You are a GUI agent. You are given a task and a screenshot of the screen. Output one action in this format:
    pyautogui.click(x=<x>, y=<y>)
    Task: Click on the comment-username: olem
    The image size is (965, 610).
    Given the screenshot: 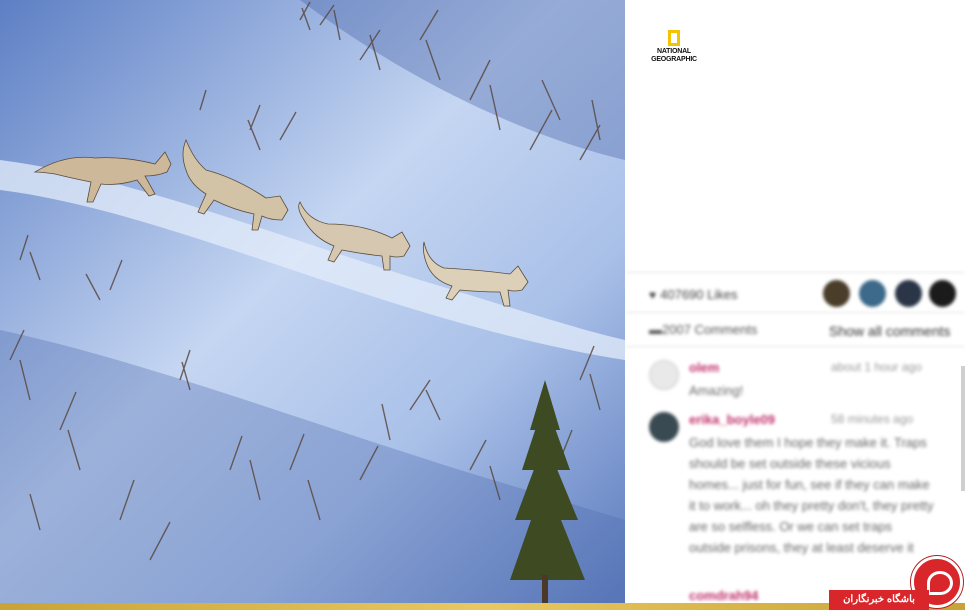 What is the action you would take?
    pyautogui.click(x=704, y=367)
    